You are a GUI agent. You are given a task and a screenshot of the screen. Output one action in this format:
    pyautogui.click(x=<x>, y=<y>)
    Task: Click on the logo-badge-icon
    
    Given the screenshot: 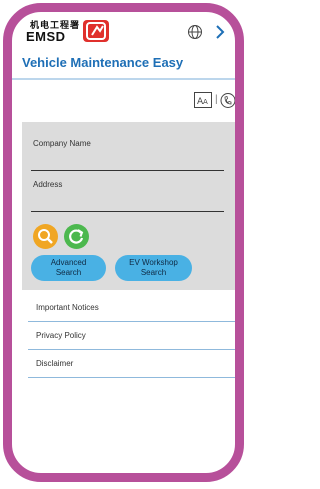 What is the action you would take?
    pyautogui.click(x=96, y=31)
    